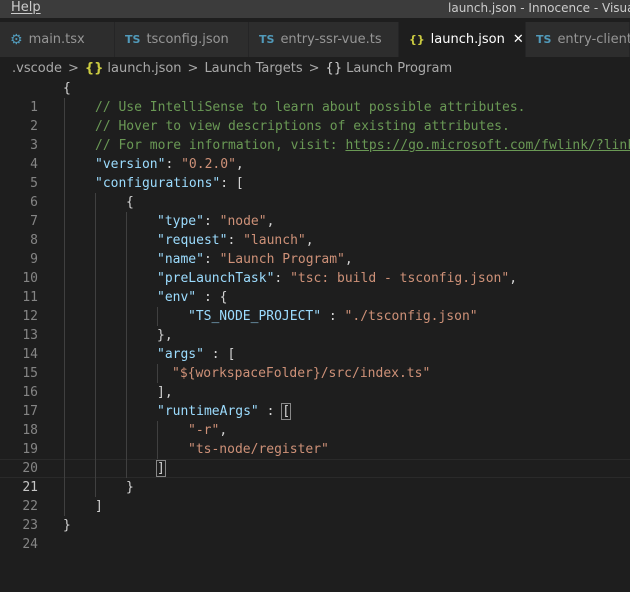 The height and width of the screenshot is (592, 630). Describe the element at coordinates (315, 344) in the screenshot. I see `code-line: 14 },` at that location.